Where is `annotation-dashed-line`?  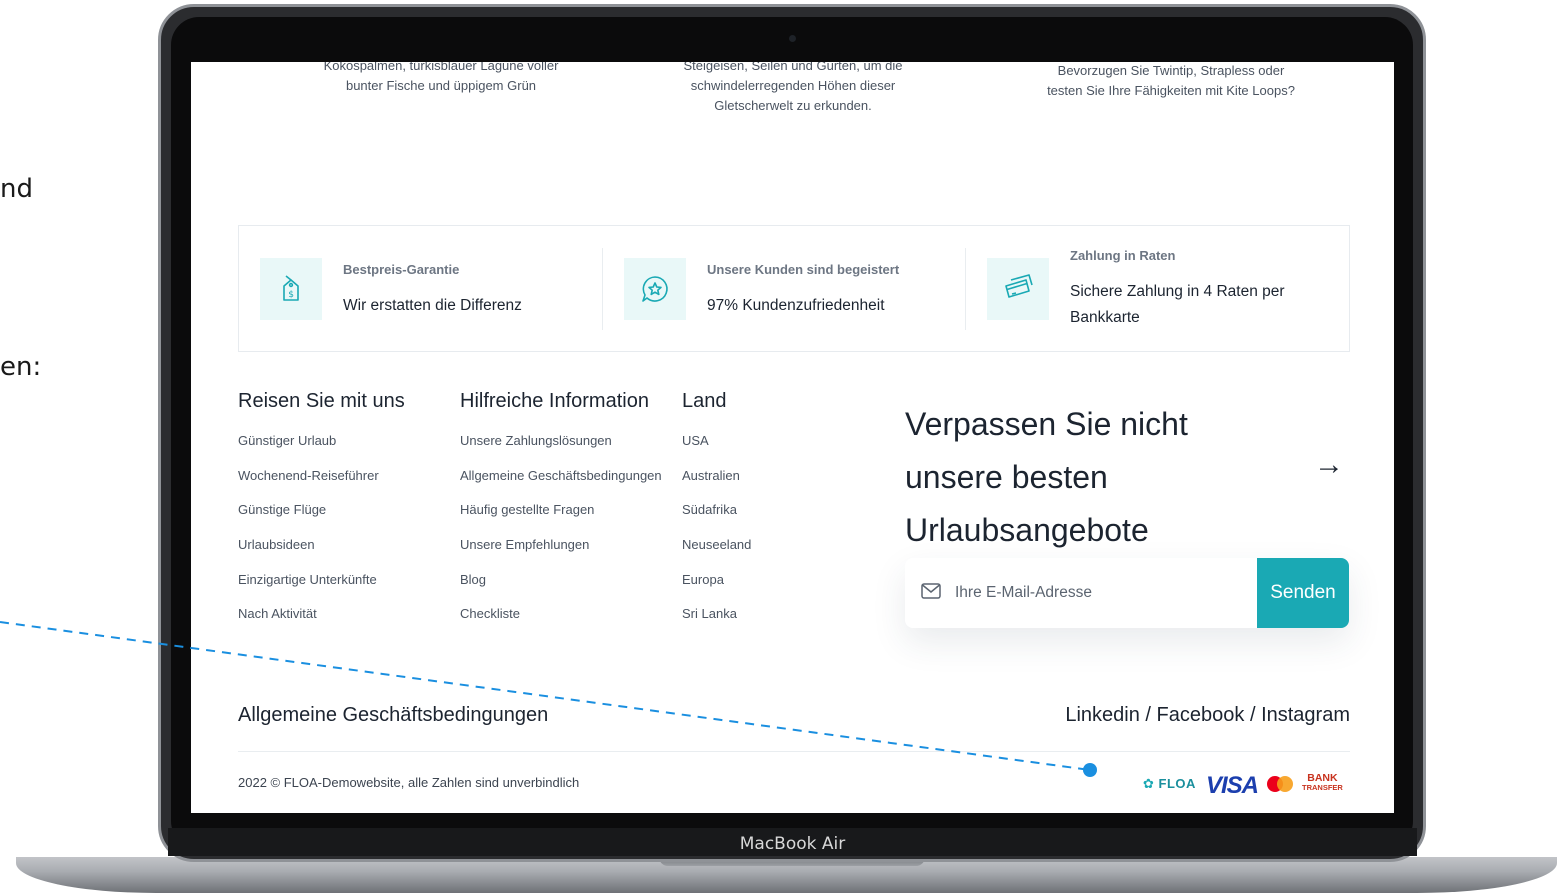 annotation-dashed-line is located at coordinates (545, 696).